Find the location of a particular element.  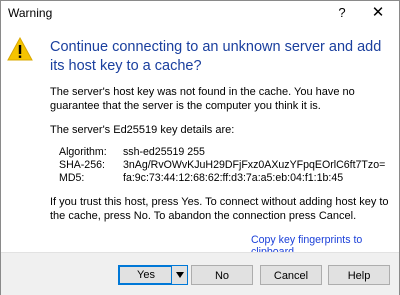

key-detail-label: SHA-256: is located at coordinates (82, 165).